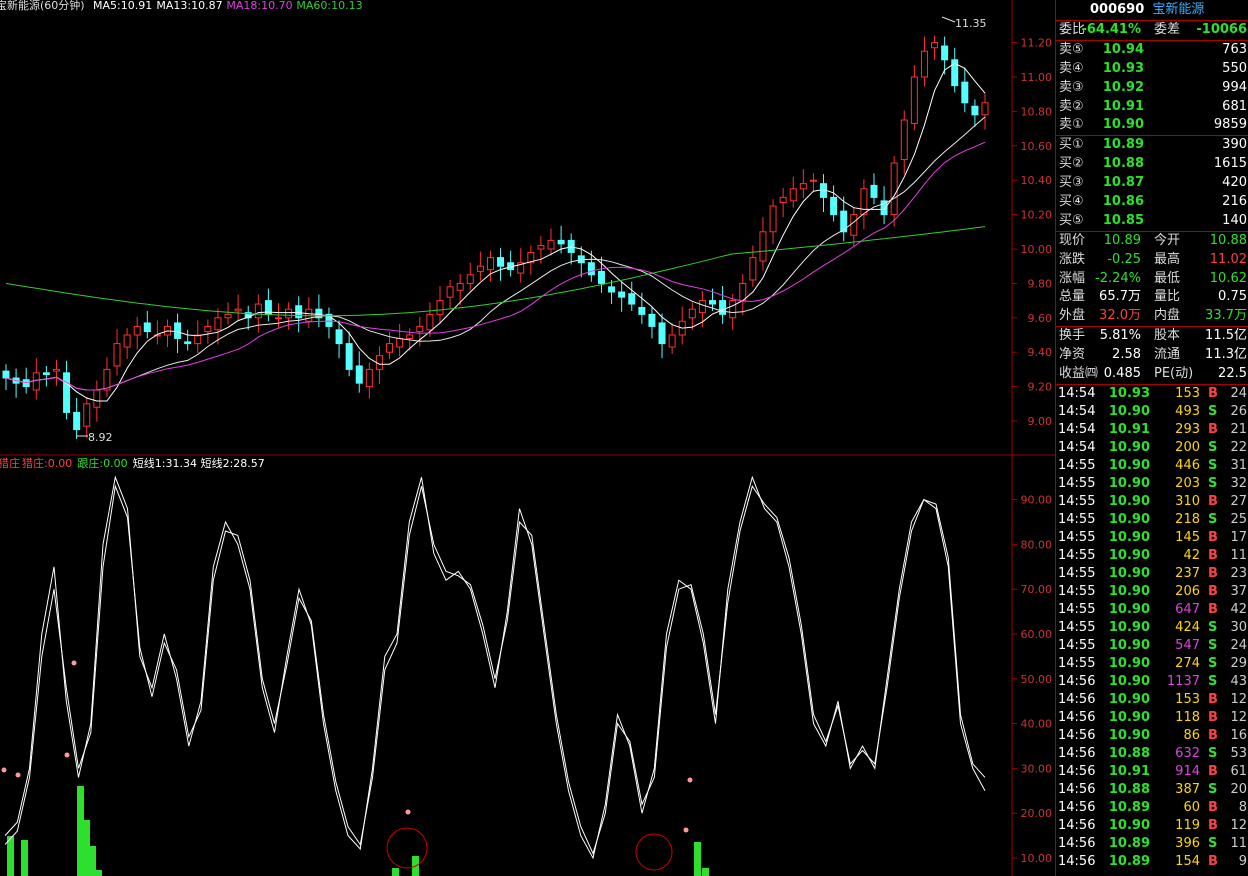 This screenshot has height=876, width=1248. Describe the element at coordinates (1152, 336) in the screenshot. I see `stat-row: 换手 5.81% 股本 11.5亿` at that location.